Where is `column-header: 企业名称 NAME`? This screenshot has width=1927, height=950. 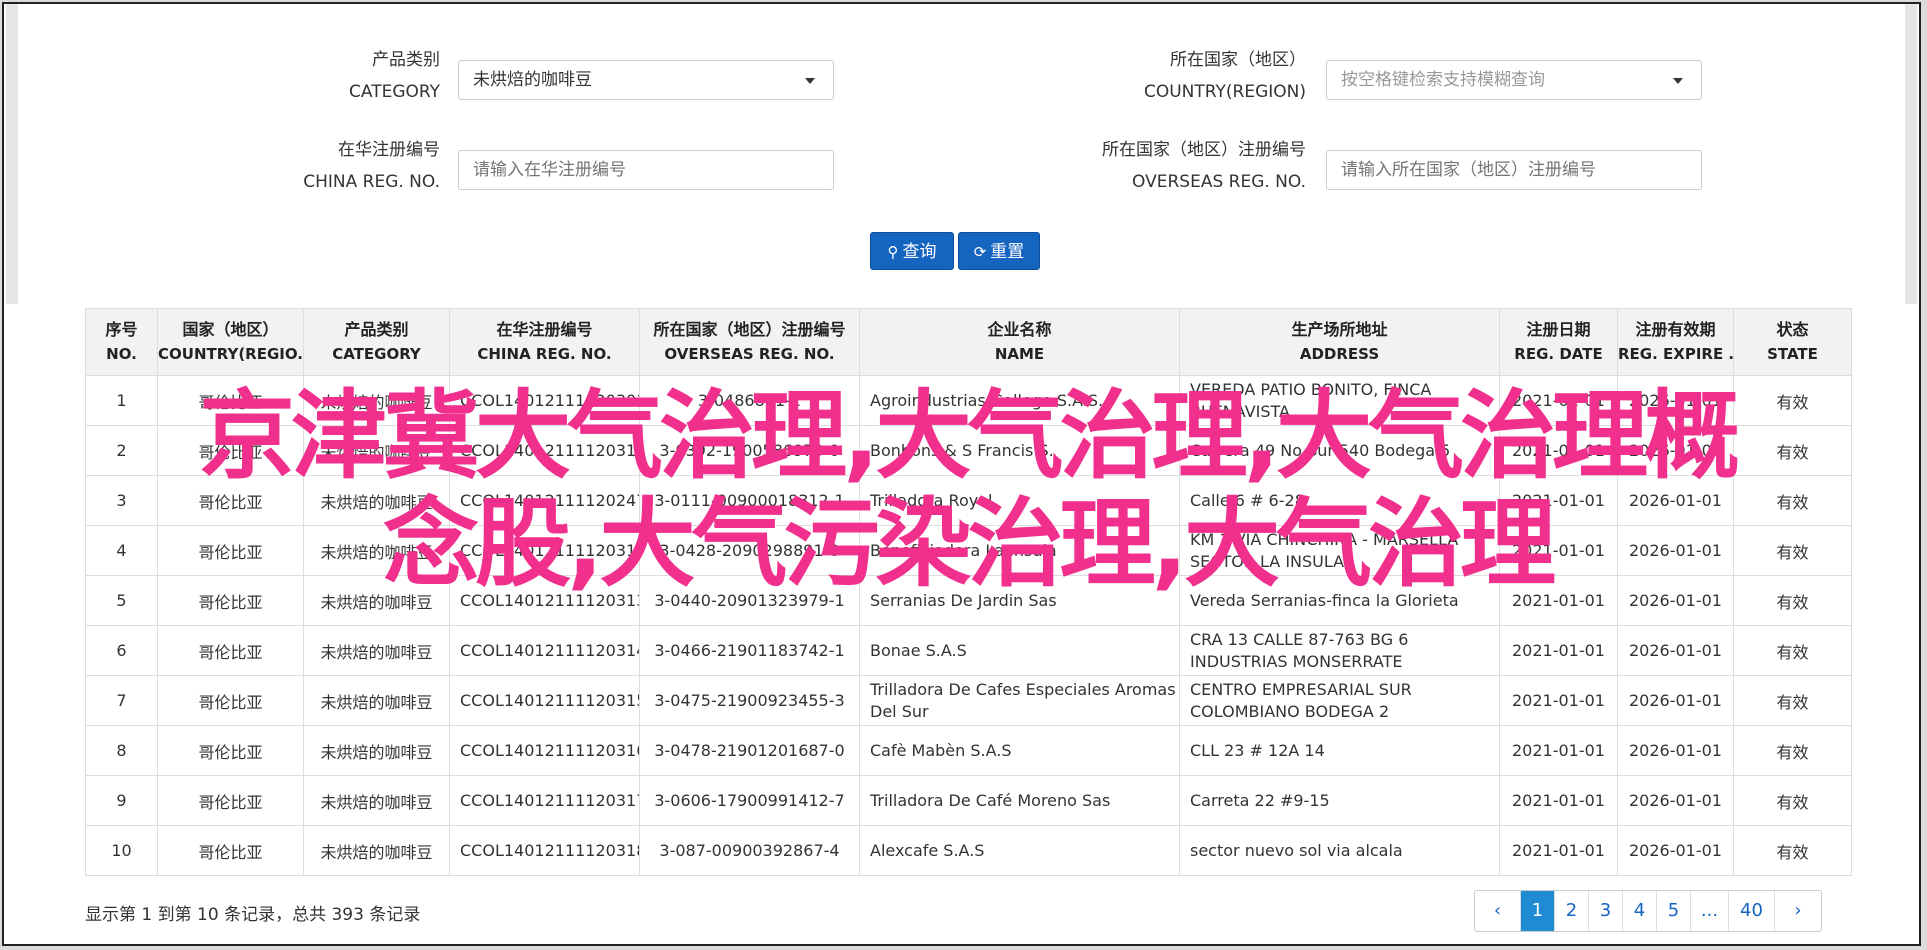 column-header: 企业名称 NAME is located at coordinates (1019, 342).